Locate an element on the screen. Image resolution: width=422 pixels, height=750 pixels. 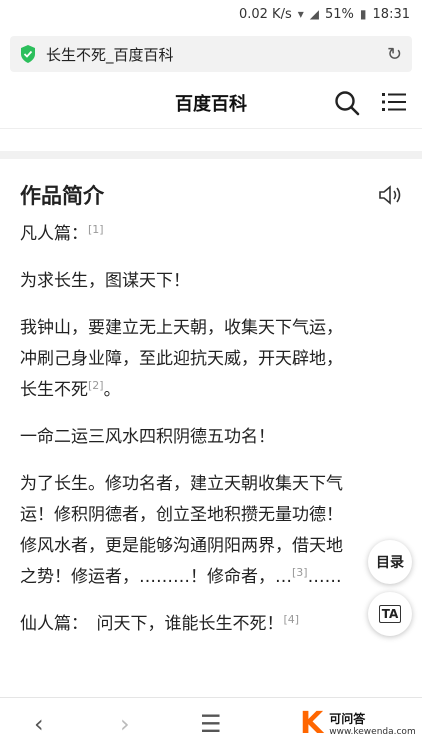
browser-bottom-bar: ‹ › ☰ K 可问答 www.kewenda.com is located at coordinates (211, 723).